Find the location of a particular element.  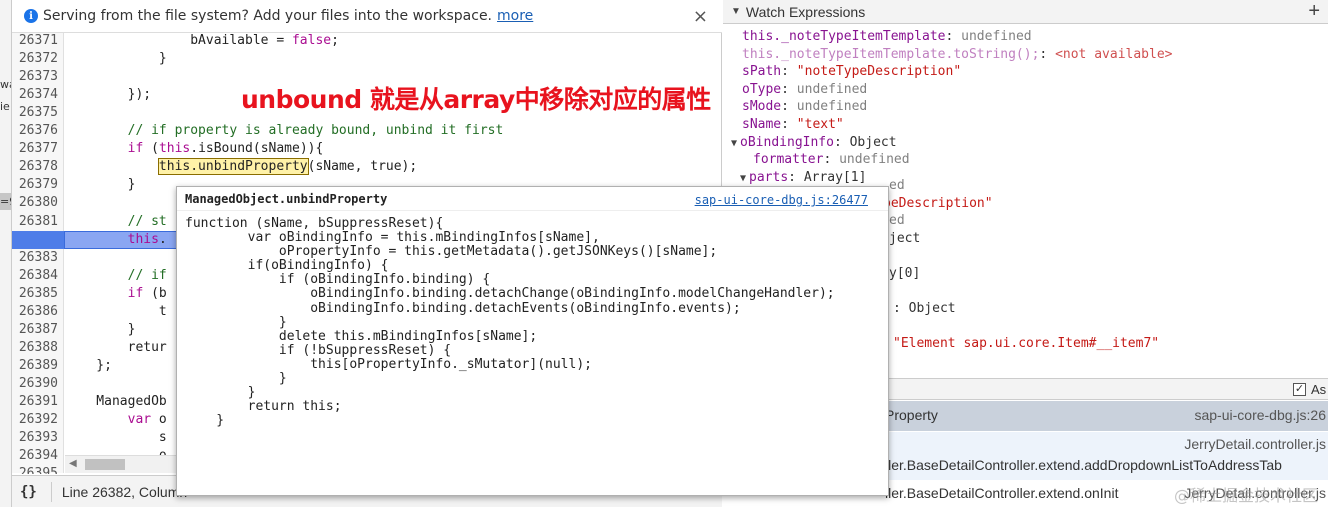

code-line: // st is located at coordinates (116, 221).